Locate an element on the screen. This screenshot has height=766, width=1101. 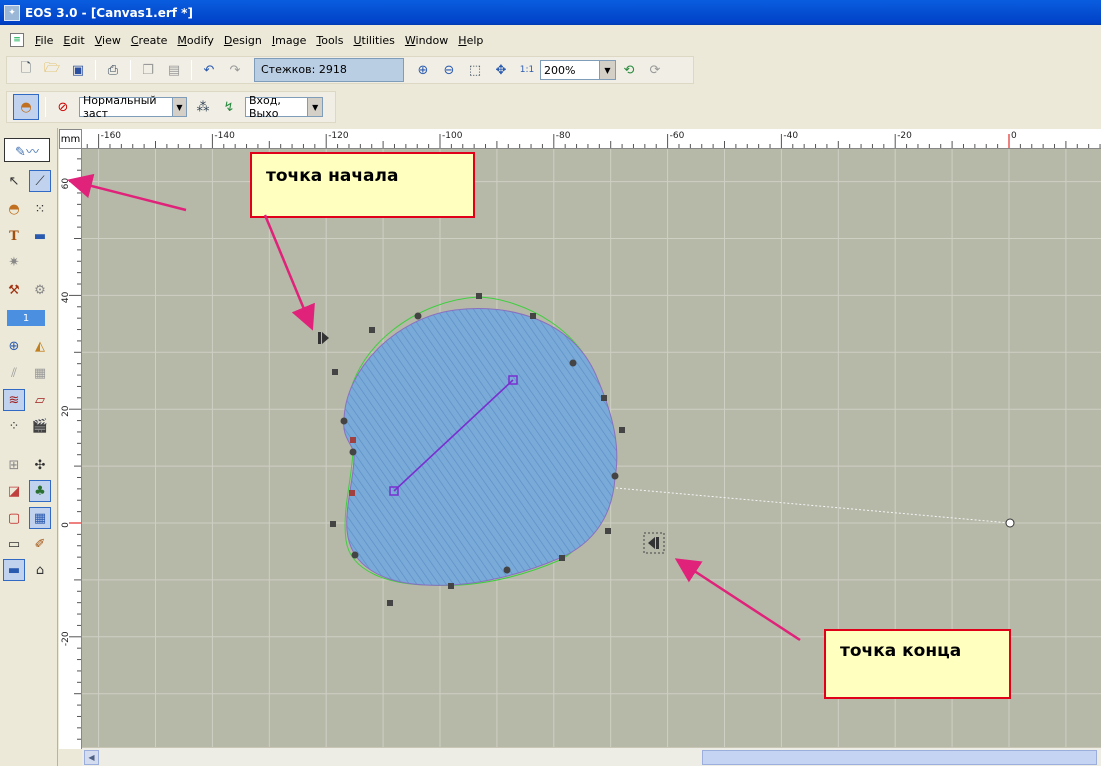
zoom-in-icon: ⊕ is located at coordinates (423, 70).